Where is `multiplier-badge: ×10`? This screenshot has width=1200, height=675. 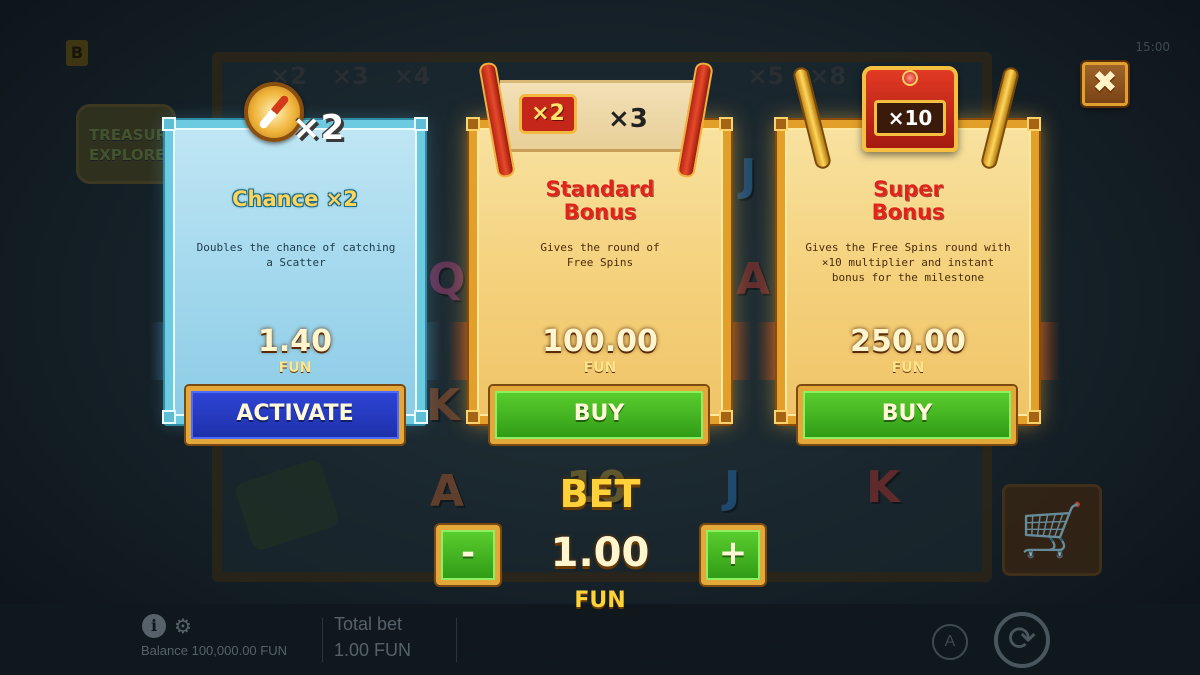 multiplier-badge: ×10 is located at coordinates (910, 118).